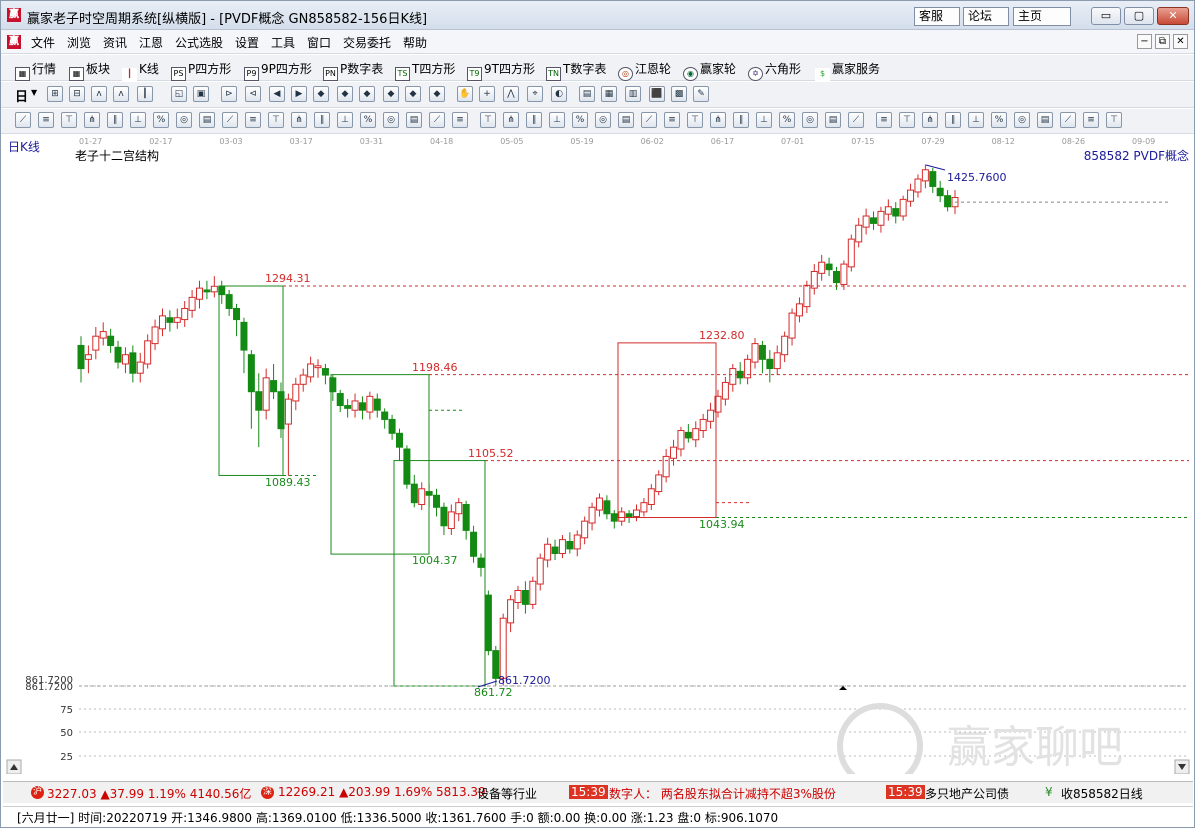  Describe the element at coordinates (603, 120) in the screenshot. I see `indicator-tool-26-icon: ◎` at that location.